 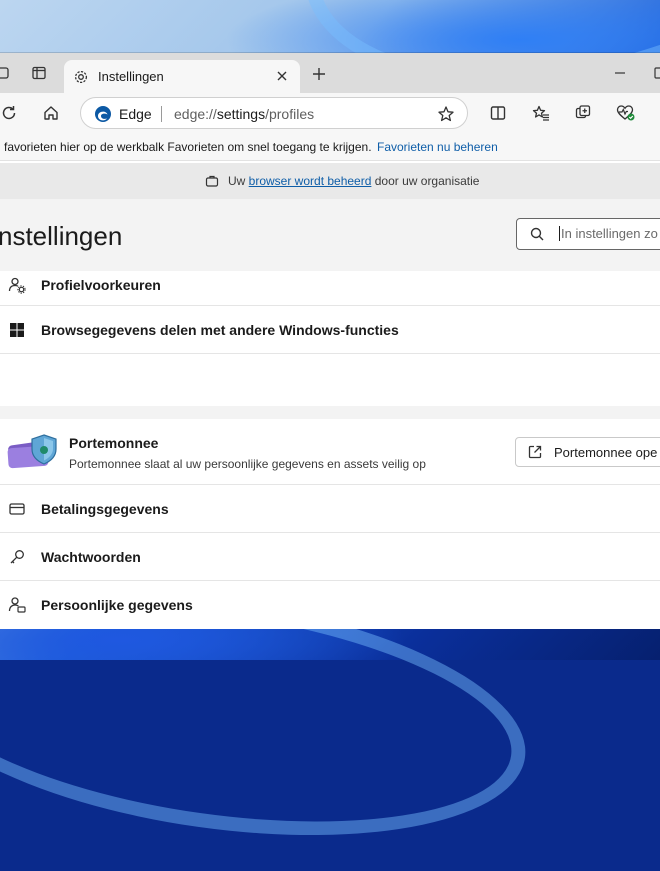 I want to click on list-item-personal-info: Persoonlijke gegevens, so click(x=330, y=605).